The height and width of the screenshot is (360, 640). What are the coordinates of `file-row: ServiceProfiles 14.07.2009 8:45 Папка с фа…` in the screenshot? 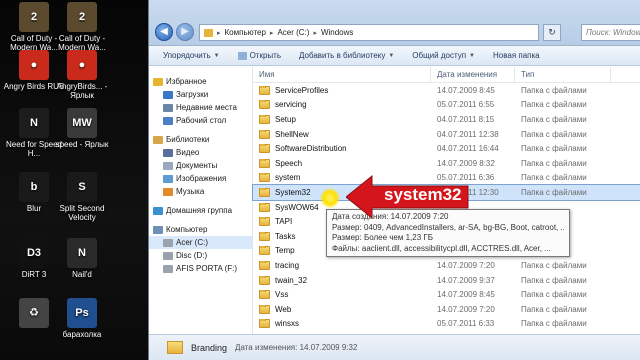 It's located at (446, 90).